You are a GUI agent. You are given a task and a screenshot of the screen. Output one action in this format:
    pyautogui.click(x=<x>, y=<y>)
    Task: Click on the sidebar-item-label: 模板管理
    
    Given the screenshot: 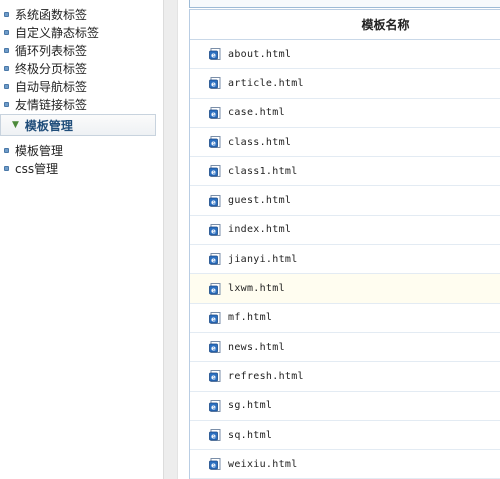 What is the action you would take?
    pyautogui.click(x=39, y=150)
    